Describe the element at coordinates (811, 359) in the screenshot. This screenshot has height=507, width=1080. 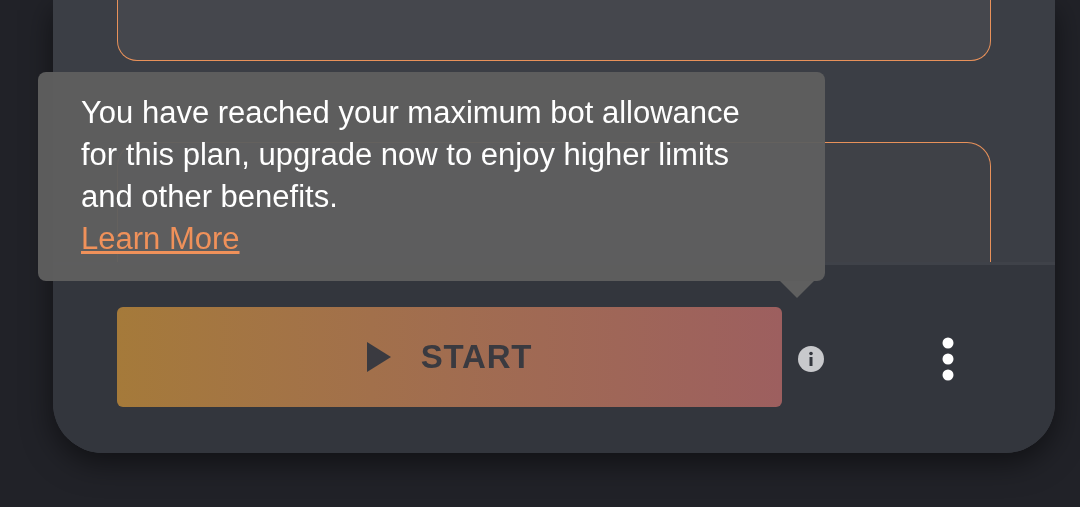
I see `info-icon` at that location.